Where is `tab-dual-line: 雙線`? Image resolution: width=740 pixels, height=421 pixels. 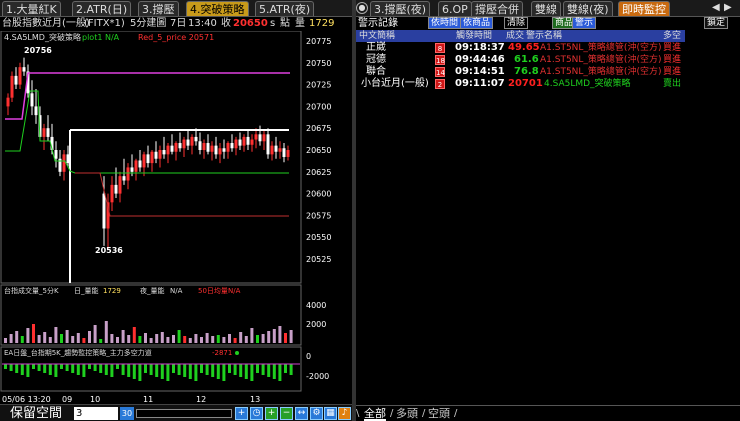
tab-dual-line: 雙線 is located at coordinates (546, 8).